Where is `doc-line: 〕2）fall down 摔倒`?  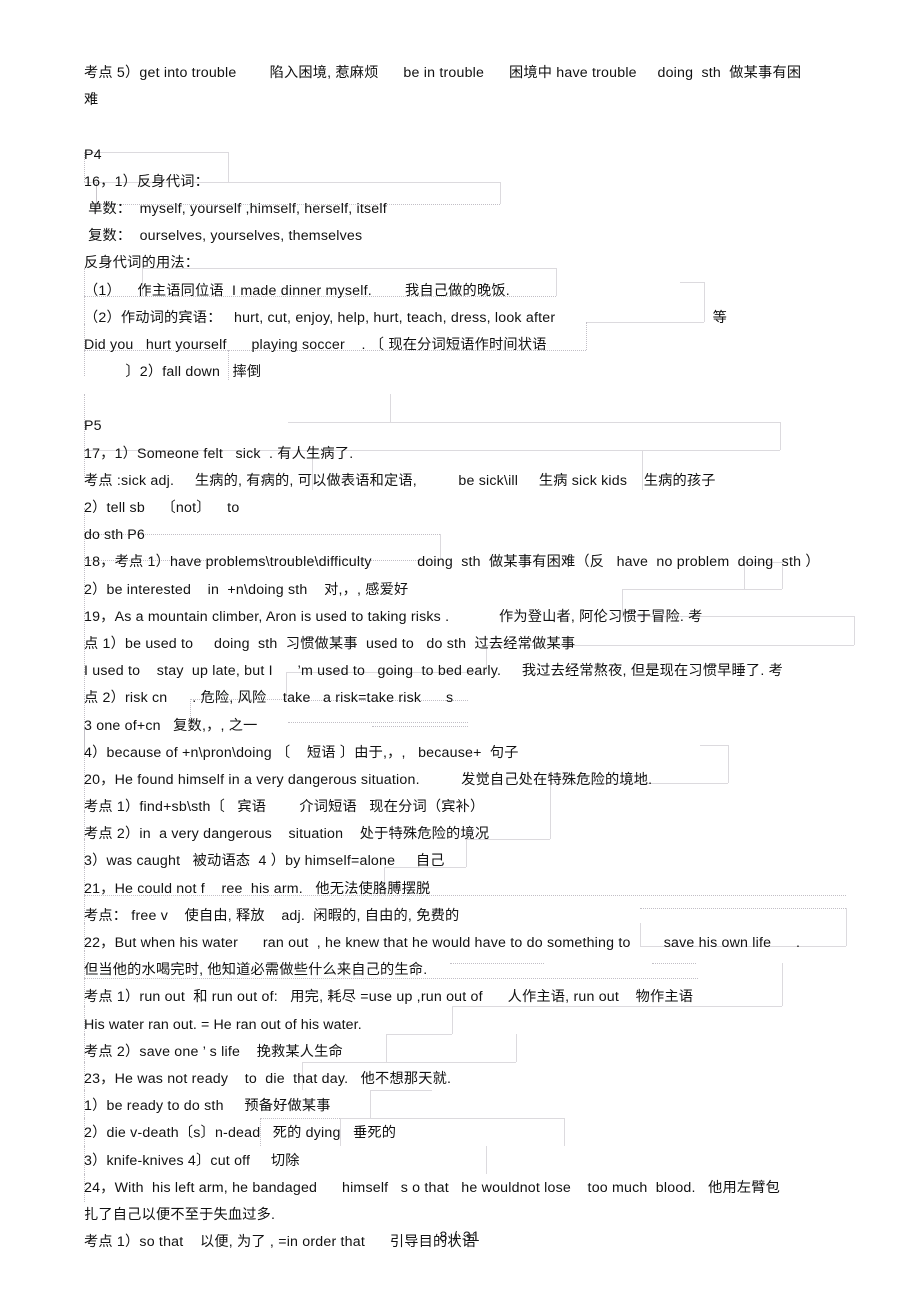
doc-line: 〕2）fall down 摔倒 is located at coordinates (173, 372).